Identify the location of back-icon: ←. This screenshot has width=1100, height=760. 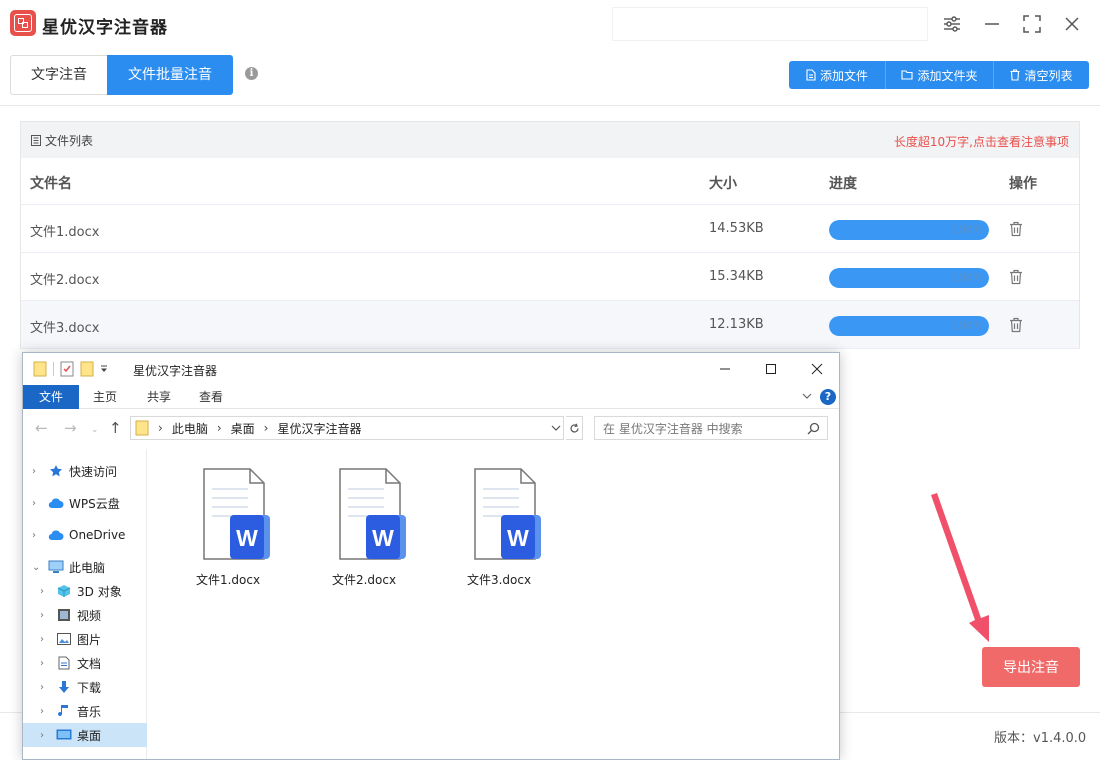
(41, 428).